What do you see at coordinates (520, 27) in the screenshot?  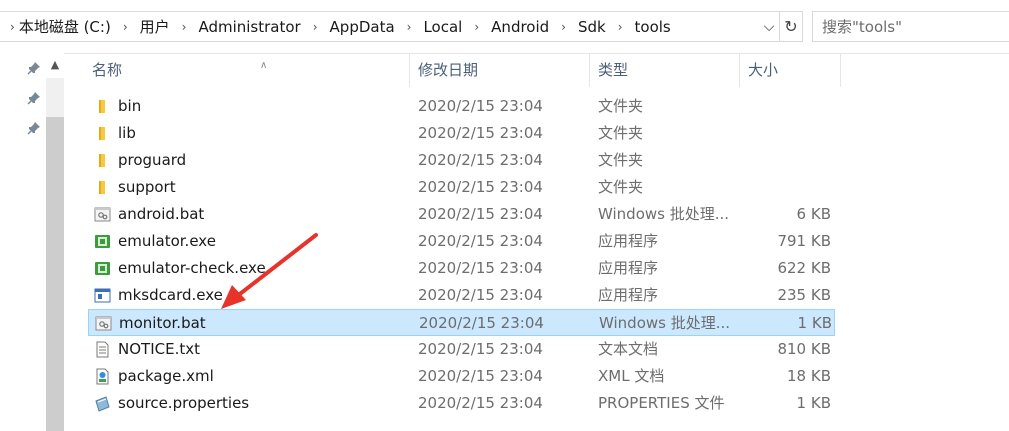 I see `breadcrumb-item: Android` at bounding box center [520, 27].